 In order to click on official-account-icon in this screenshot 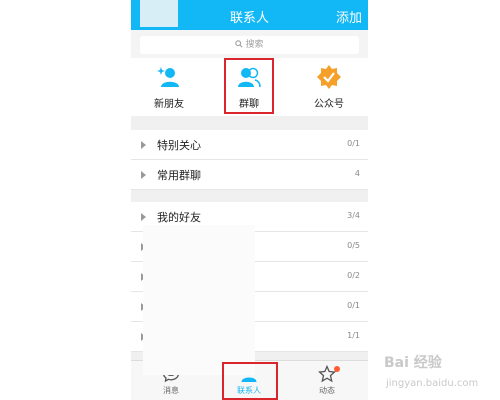, I will do `click(329, 77)`.